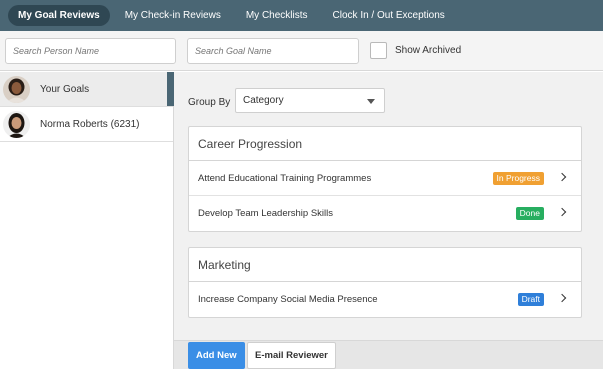 This screenshot has width=603, height=369. I want to click on status-badge: Done, so click(529, 213).